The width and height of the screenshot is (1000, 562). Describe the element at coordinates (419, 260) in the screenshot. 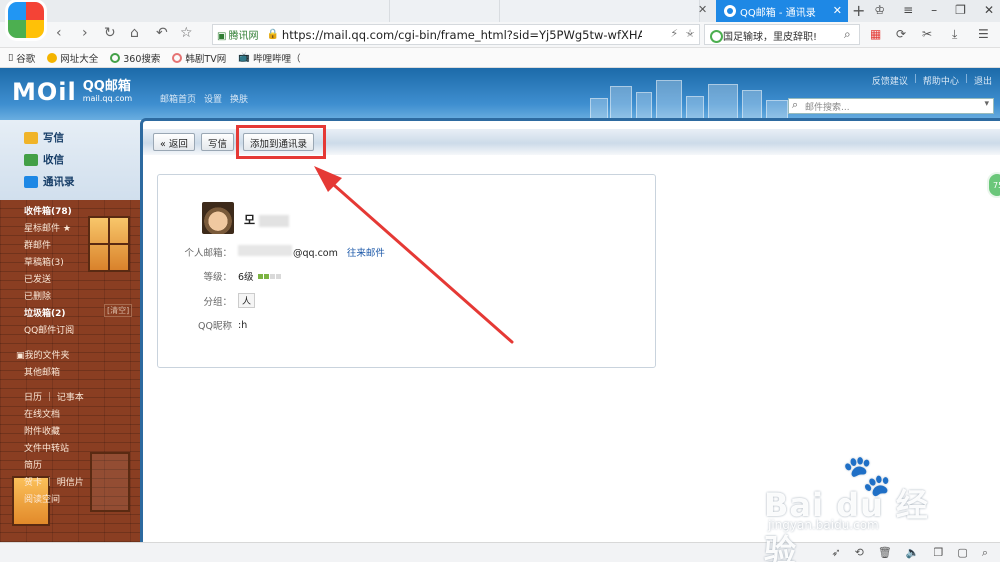

I see `arrow-shaft` at that location.